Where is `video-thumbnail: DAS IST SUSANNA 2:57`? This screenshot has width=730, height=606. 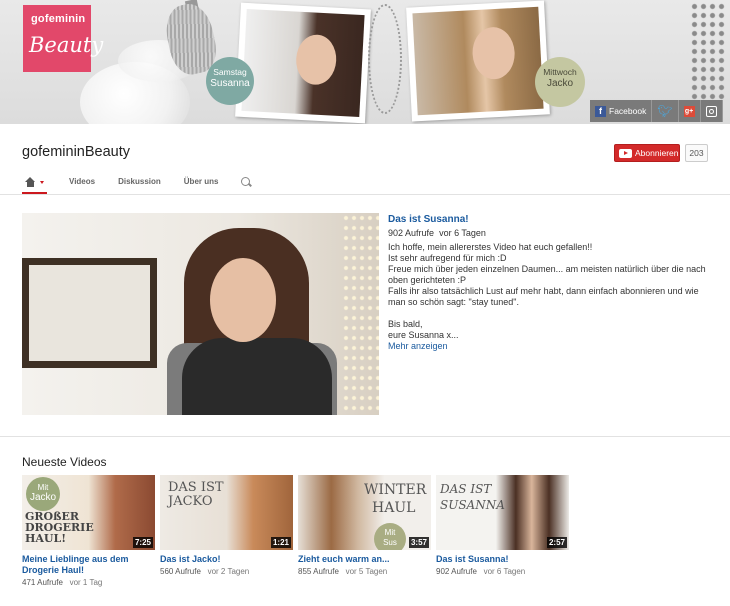
video-thumbnail: DAS IST SUSANNA 2:57 is located at coordinates (502, 512).